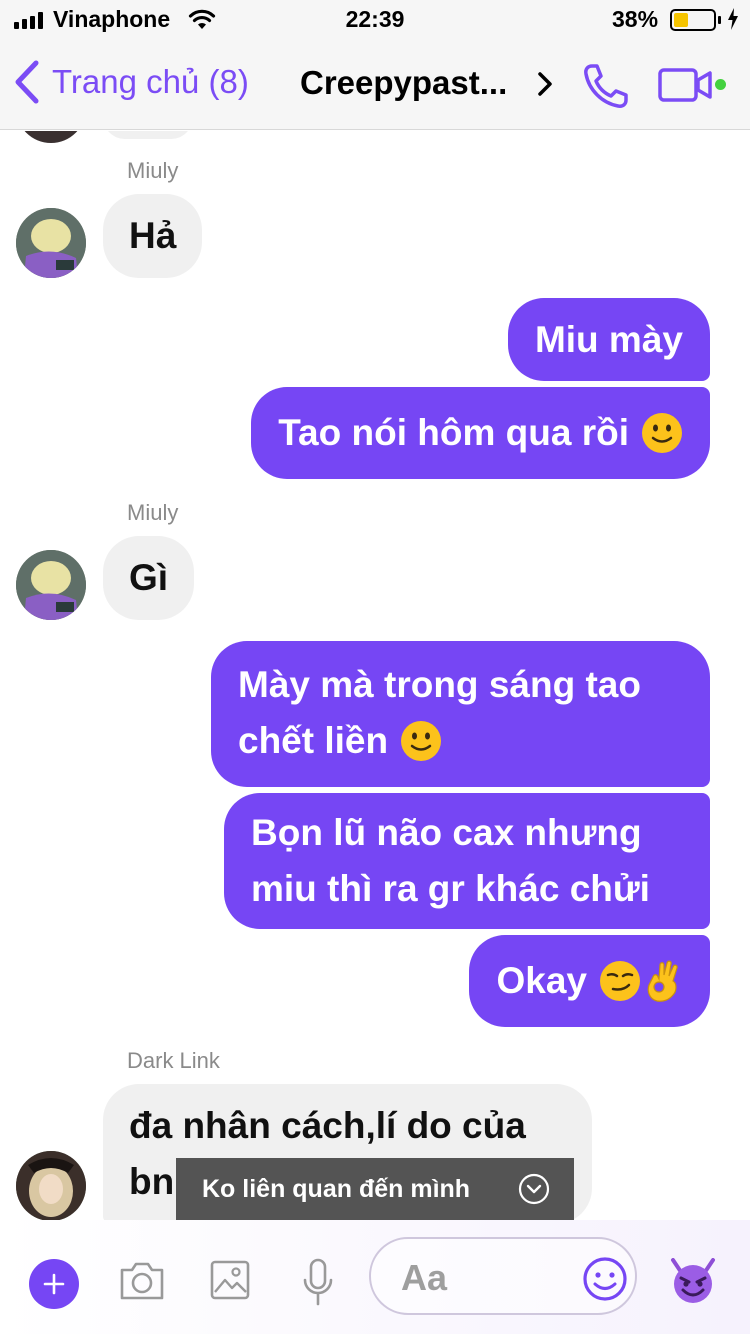 The height and width of the screenshot is (1334, 750). What do you see at coordinates (230, 1280) in the screenshot?
I see `image-gallery-icon` at bounding box center [230, 1280].